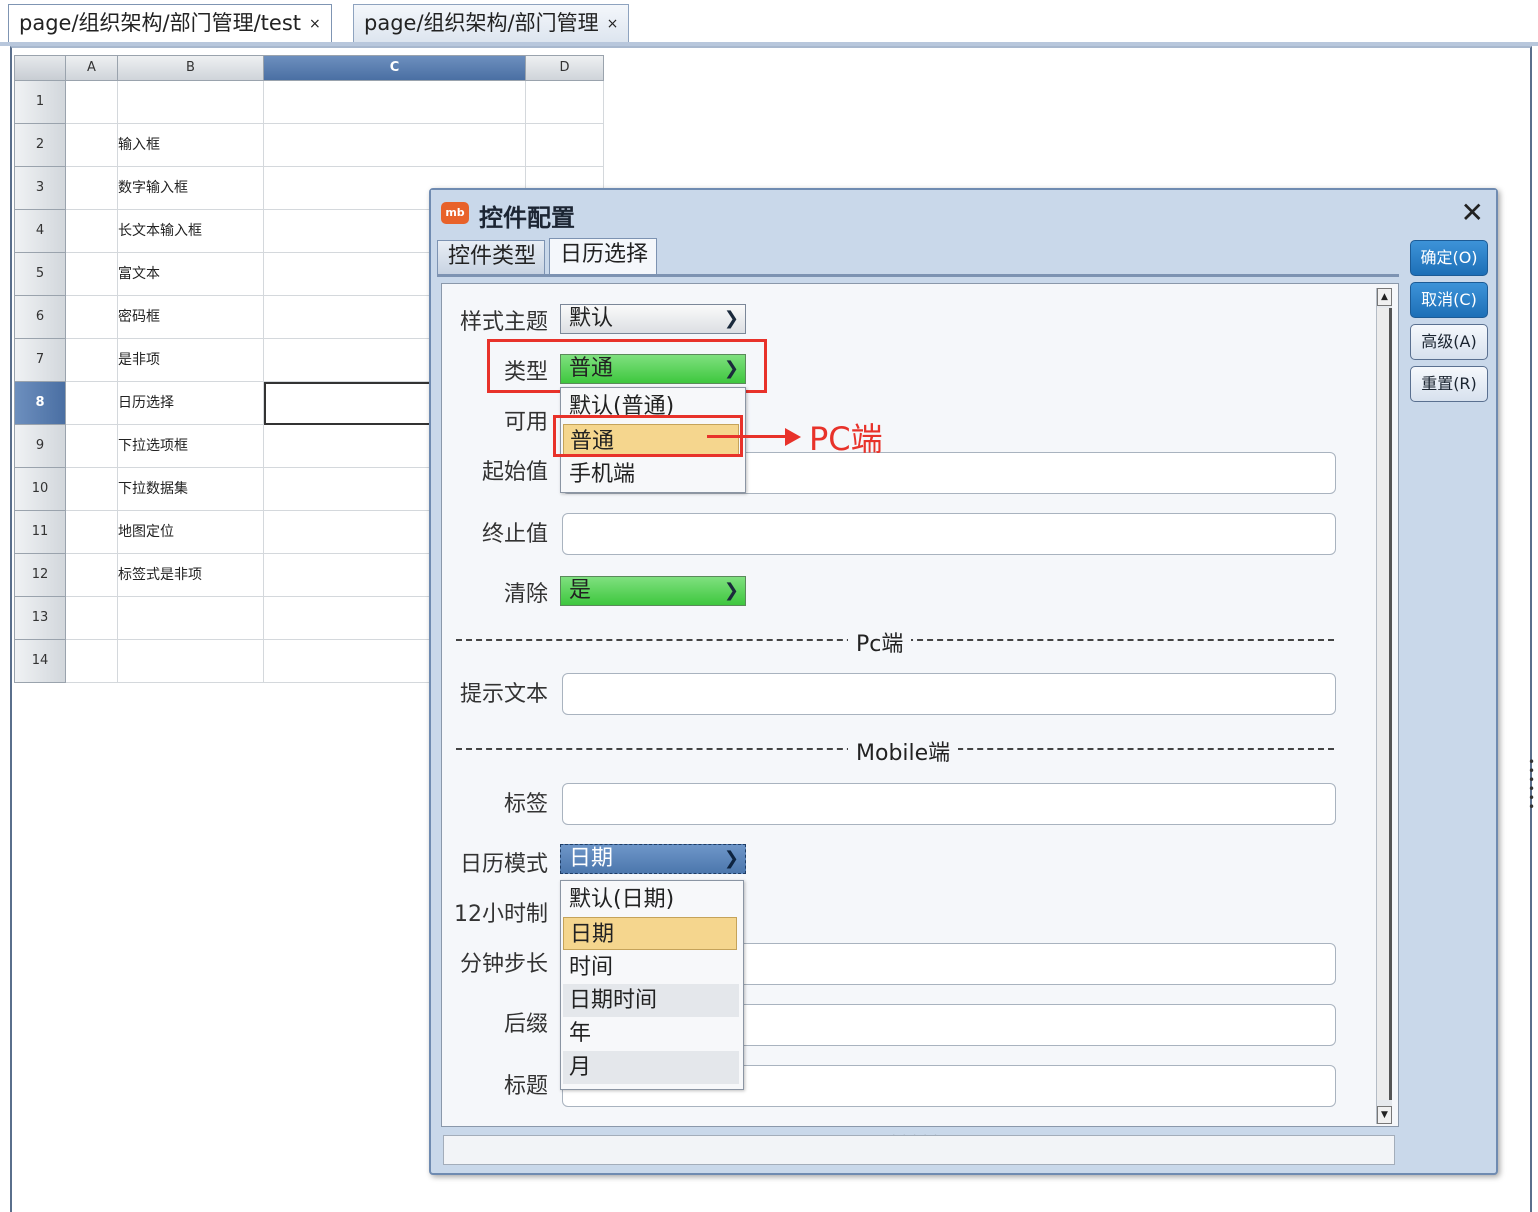 Image resolution: width=1538 pixels, height=1212 pixels. What do you see at coordinates (651, 1033) in the screenshot?
I see `mode-option-year: 年` at bounding box center [651, 1033].